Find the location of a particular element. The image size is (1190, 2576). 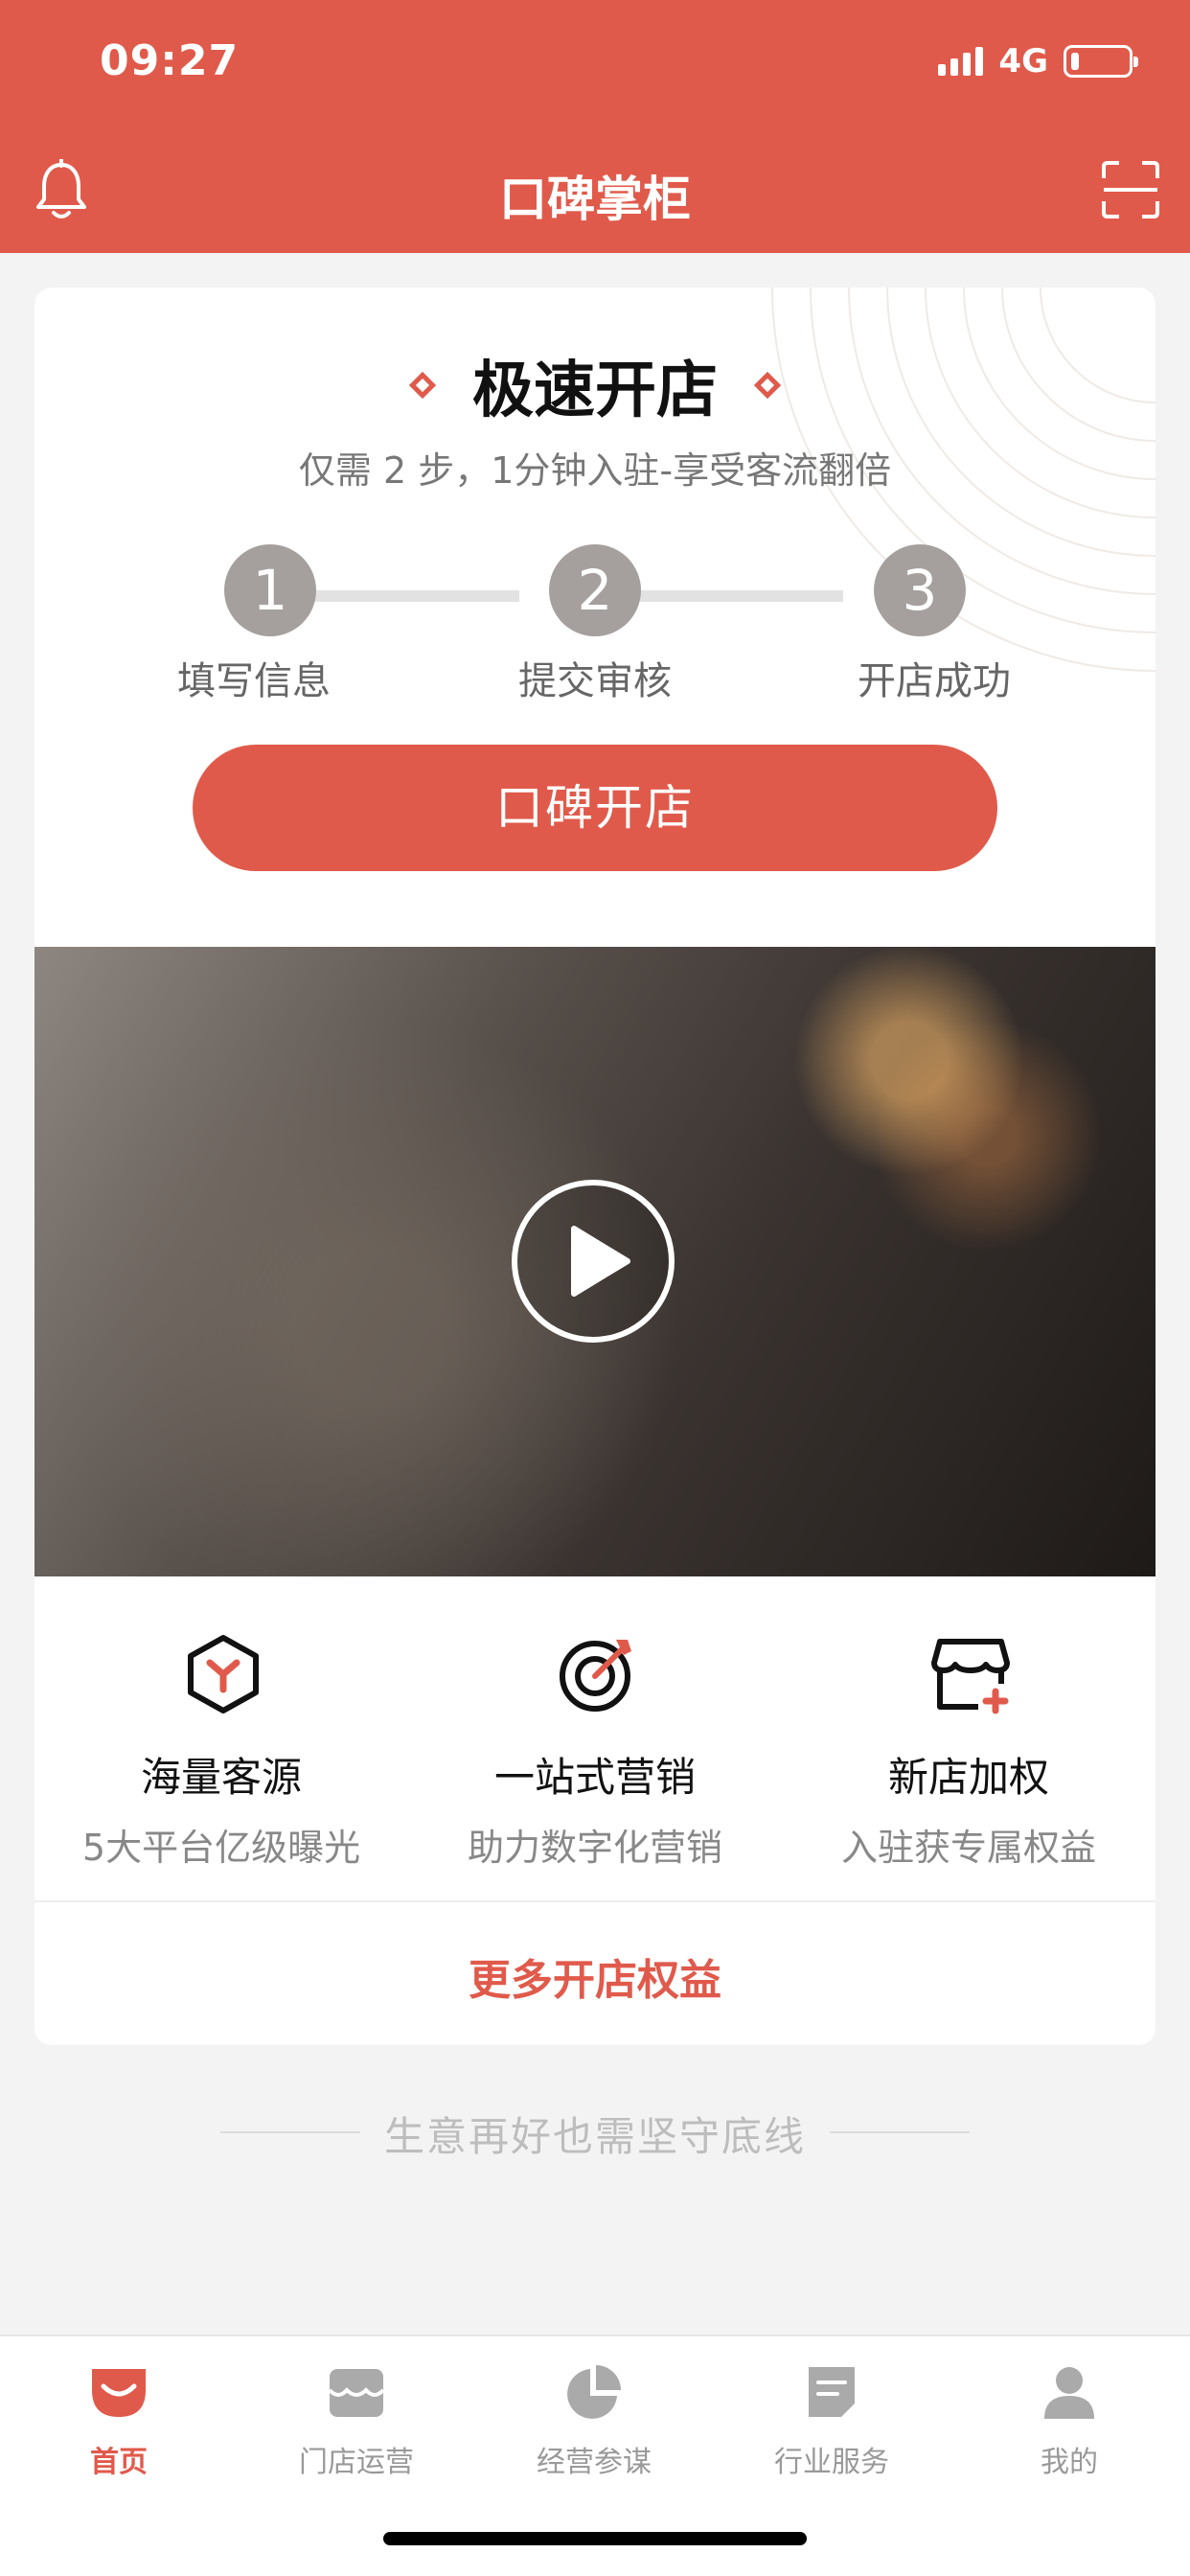

app-header: 09:27 4G 口碑掌柜 is located at coordinates (595, 126).